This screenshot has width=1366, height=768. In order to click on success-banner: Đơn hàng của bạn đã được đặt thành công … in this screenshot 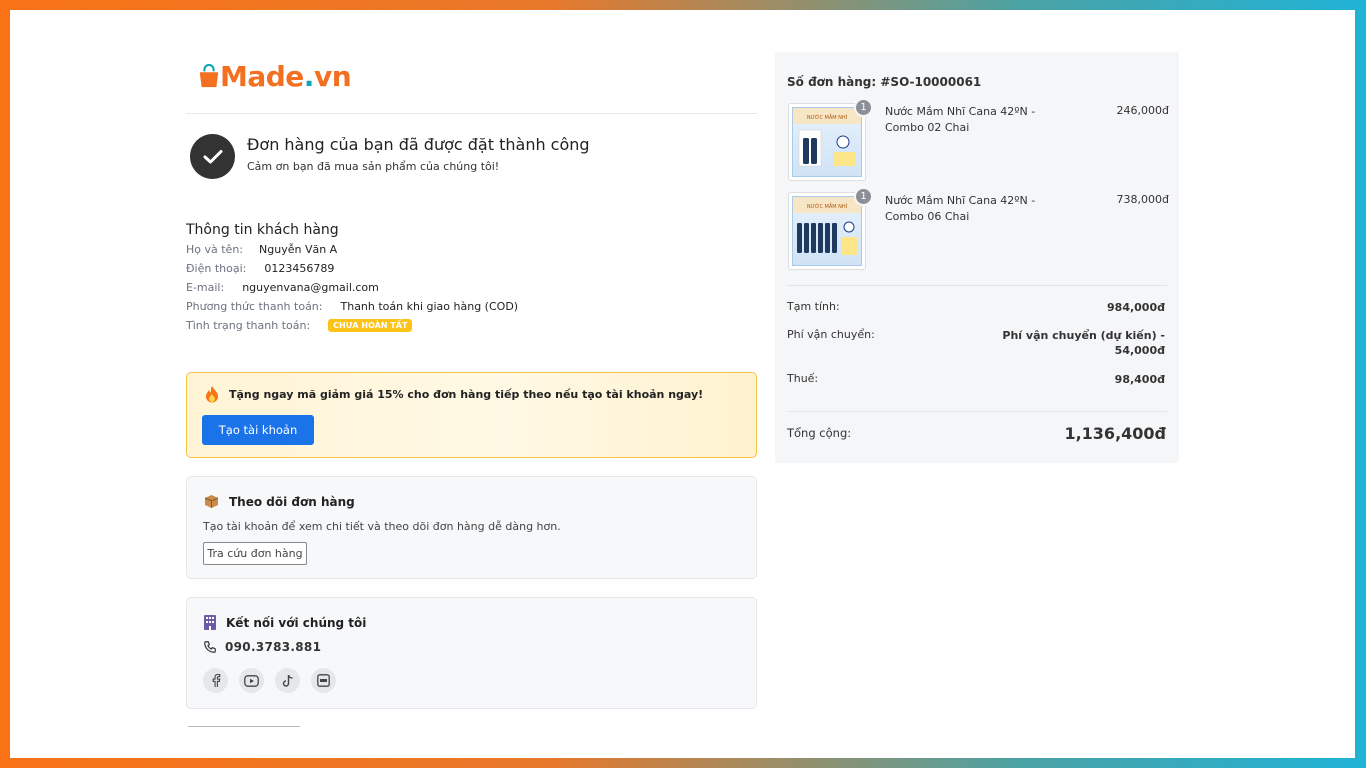, I will do `click(390, 156)`.